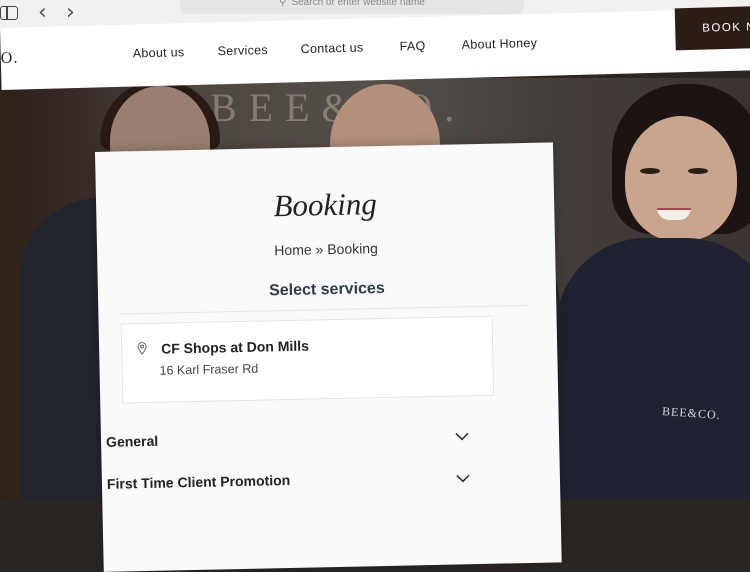 This screenshot has width=750, height=572. What do you see at coordinates (235, 347) in the screenshot?
I see `location-name: CF Shops at Don Mills` at bounding box center [235, 347].